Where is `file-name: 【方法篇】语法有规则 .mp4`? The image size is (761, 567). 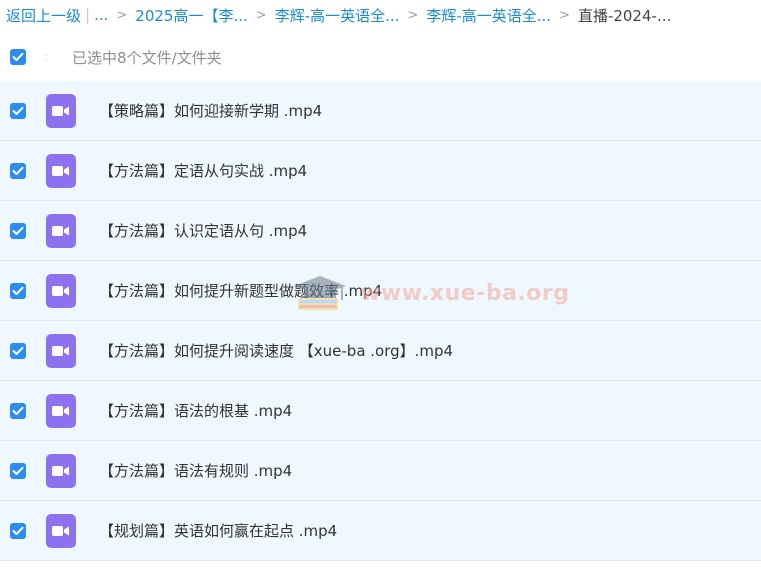 file-name: 【方法篇】语法有规则 .mp4 is located at coordinates (195, 470).